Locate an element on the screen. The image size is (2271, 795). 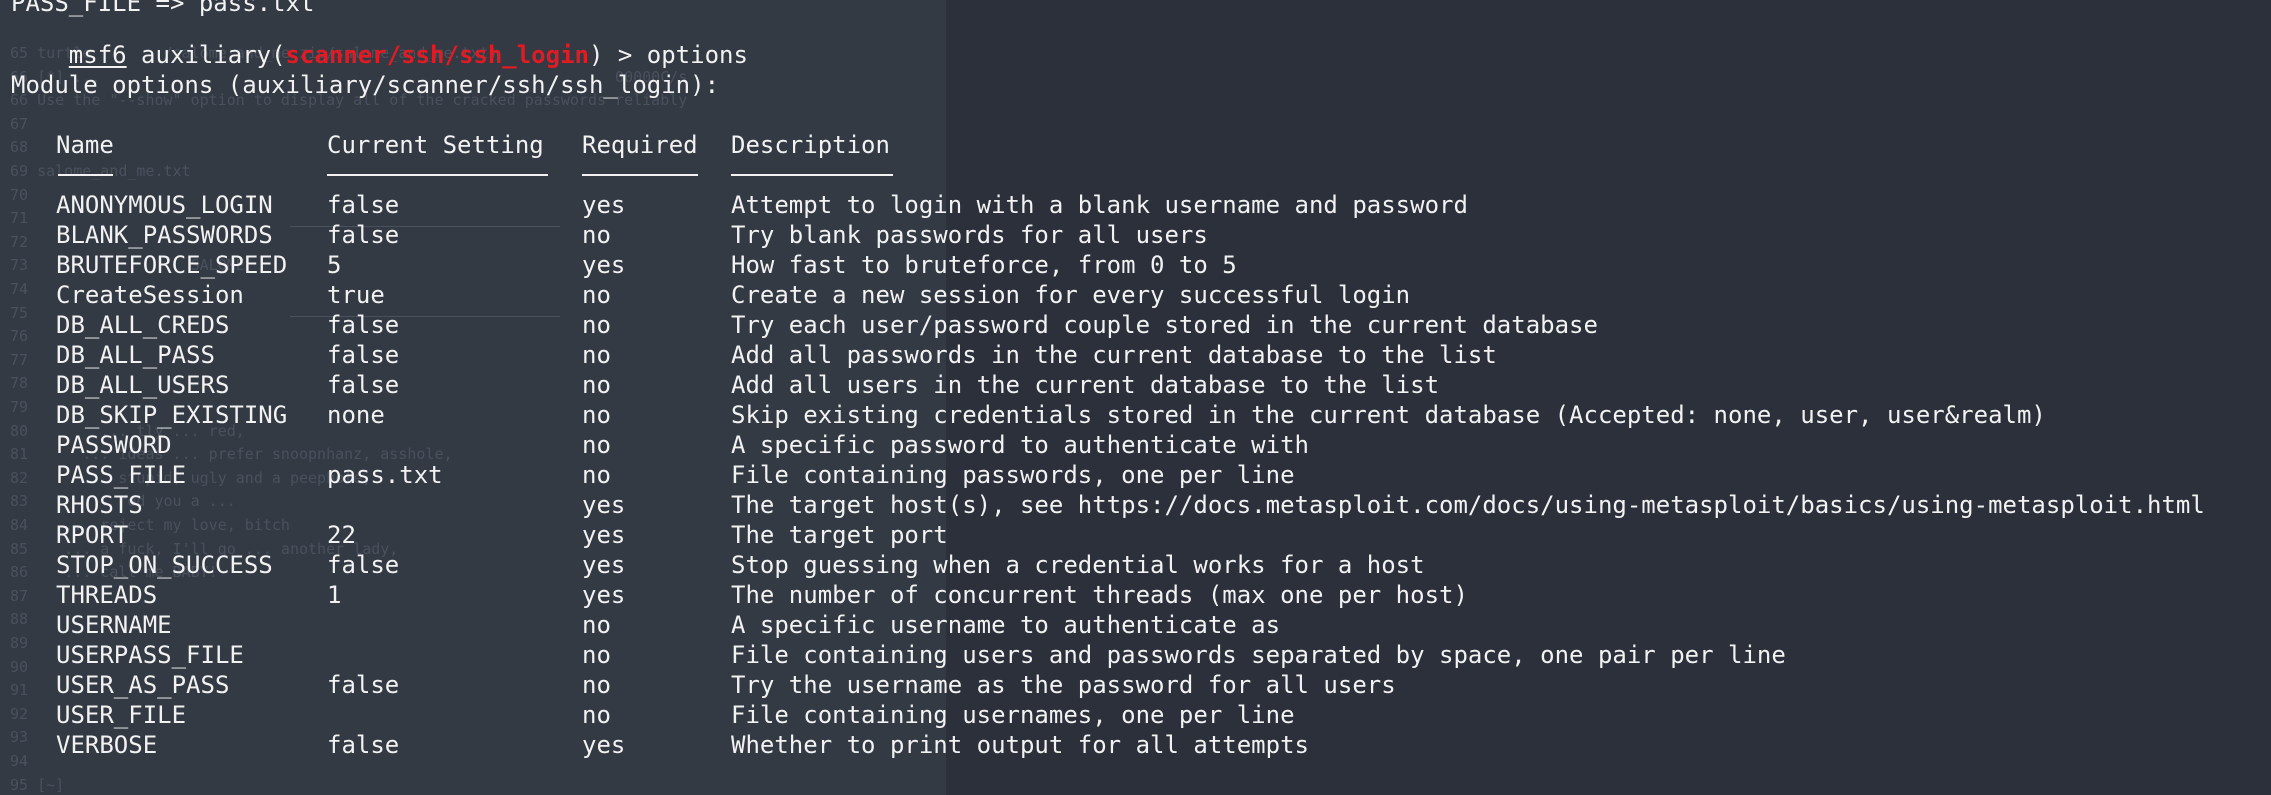
option-description: A specific username to authenticate as is located at coordinates (1006, 625).